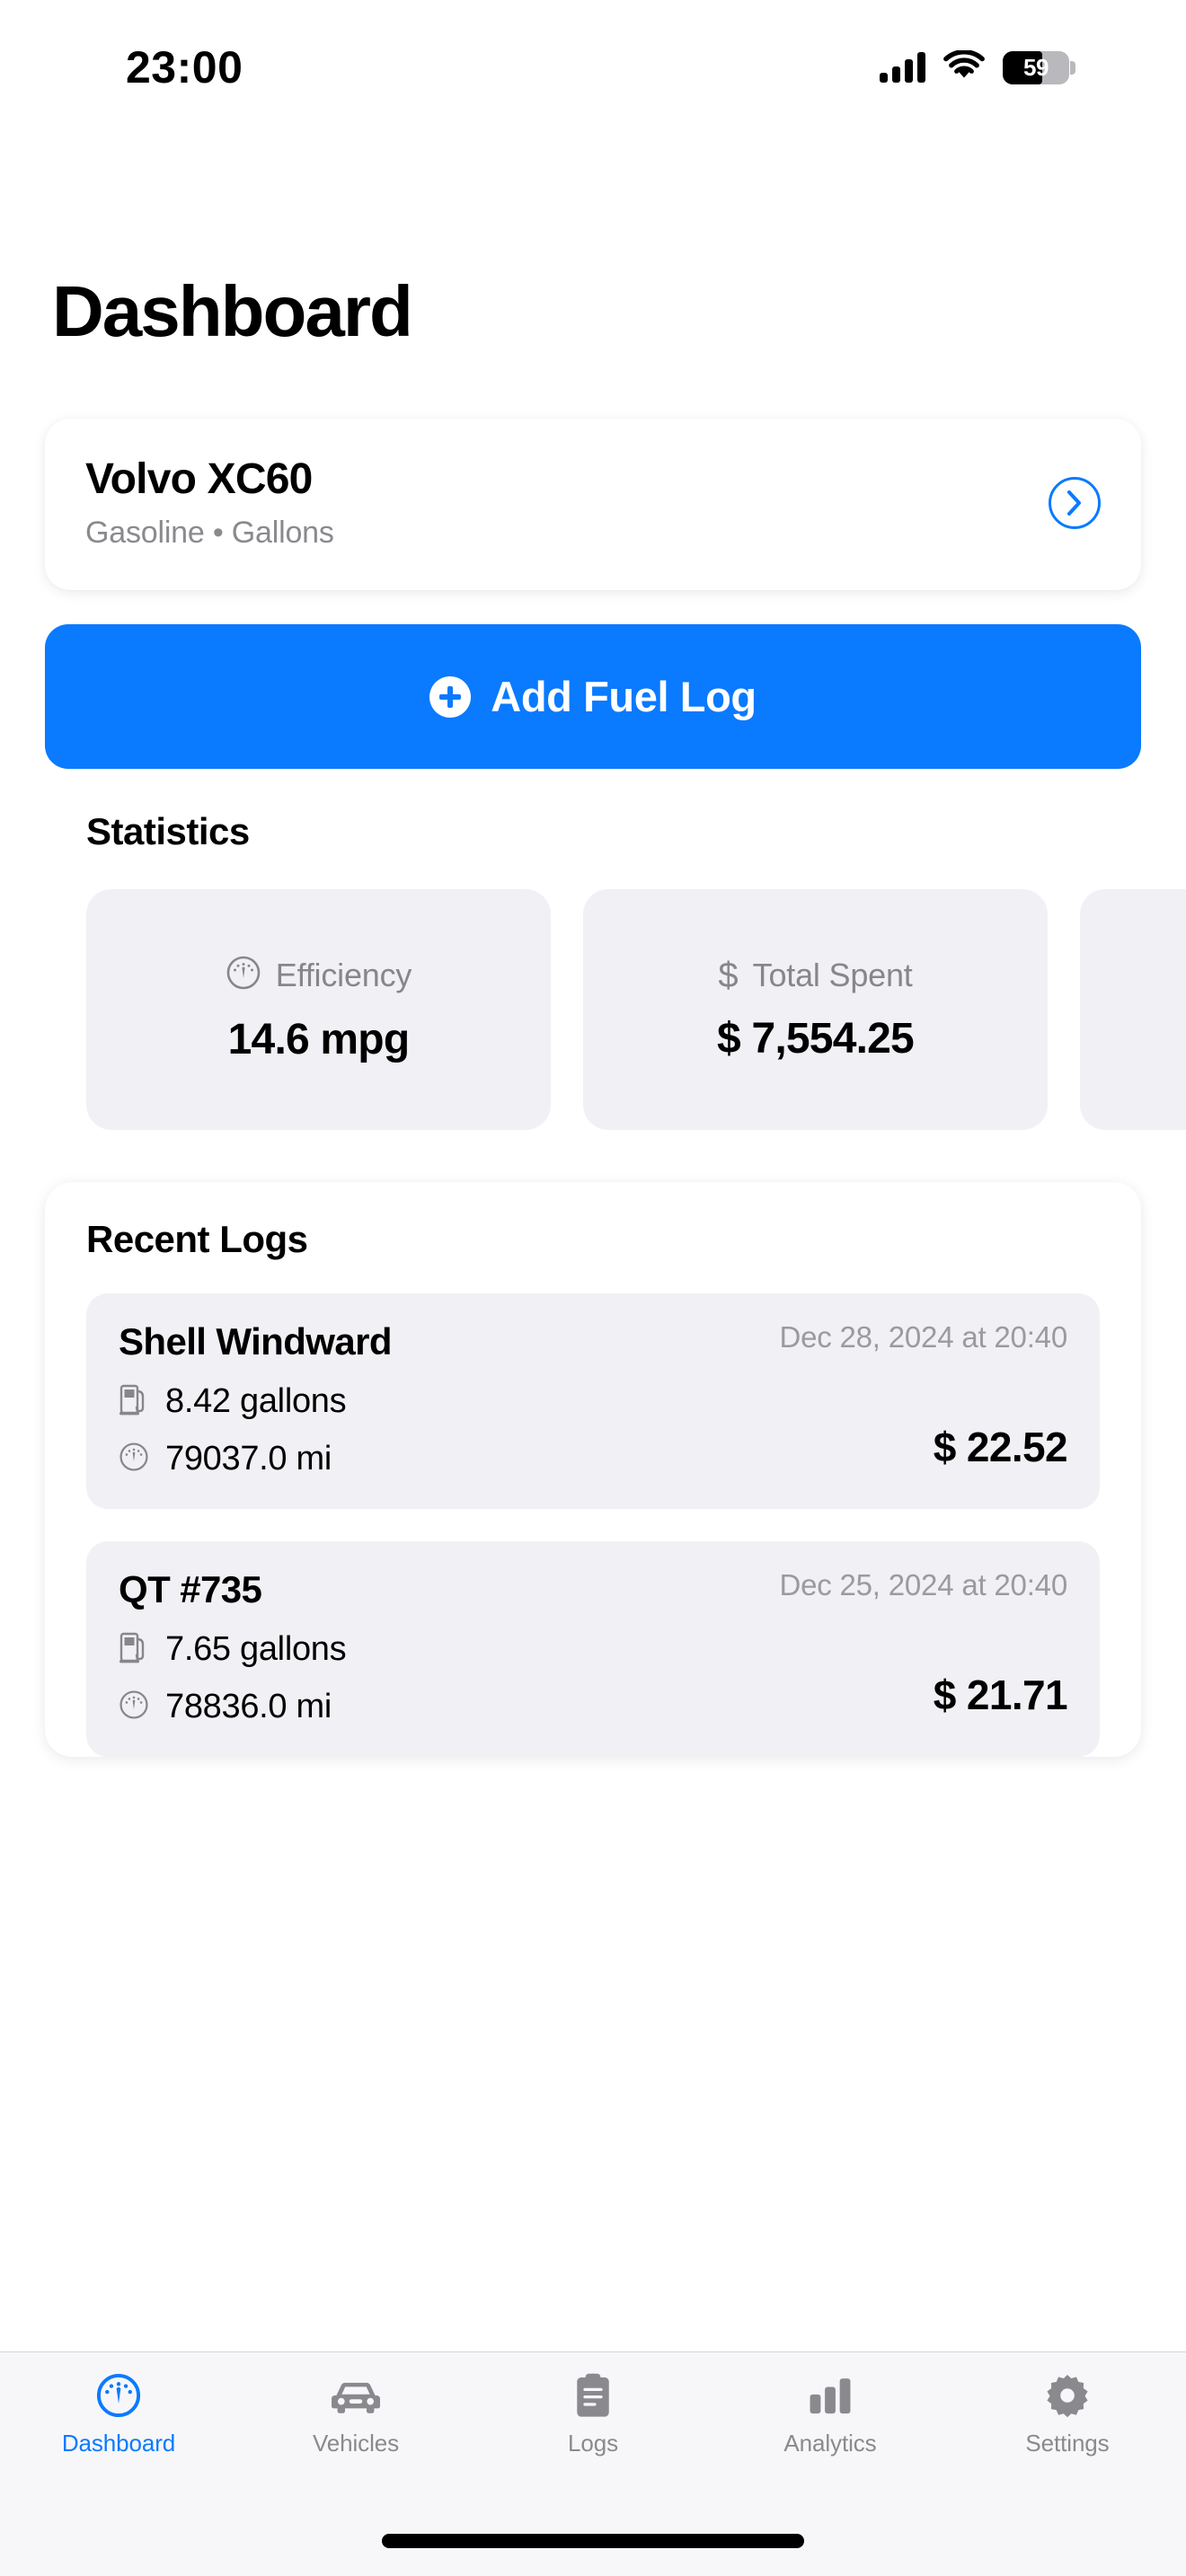 The height and width of the screenshot is (2576, 1186). What do you see at coordinates (256, 1341) in the screenshot?
I see `log-station-name: Shell Windward` at bounding box center [256, 1341].